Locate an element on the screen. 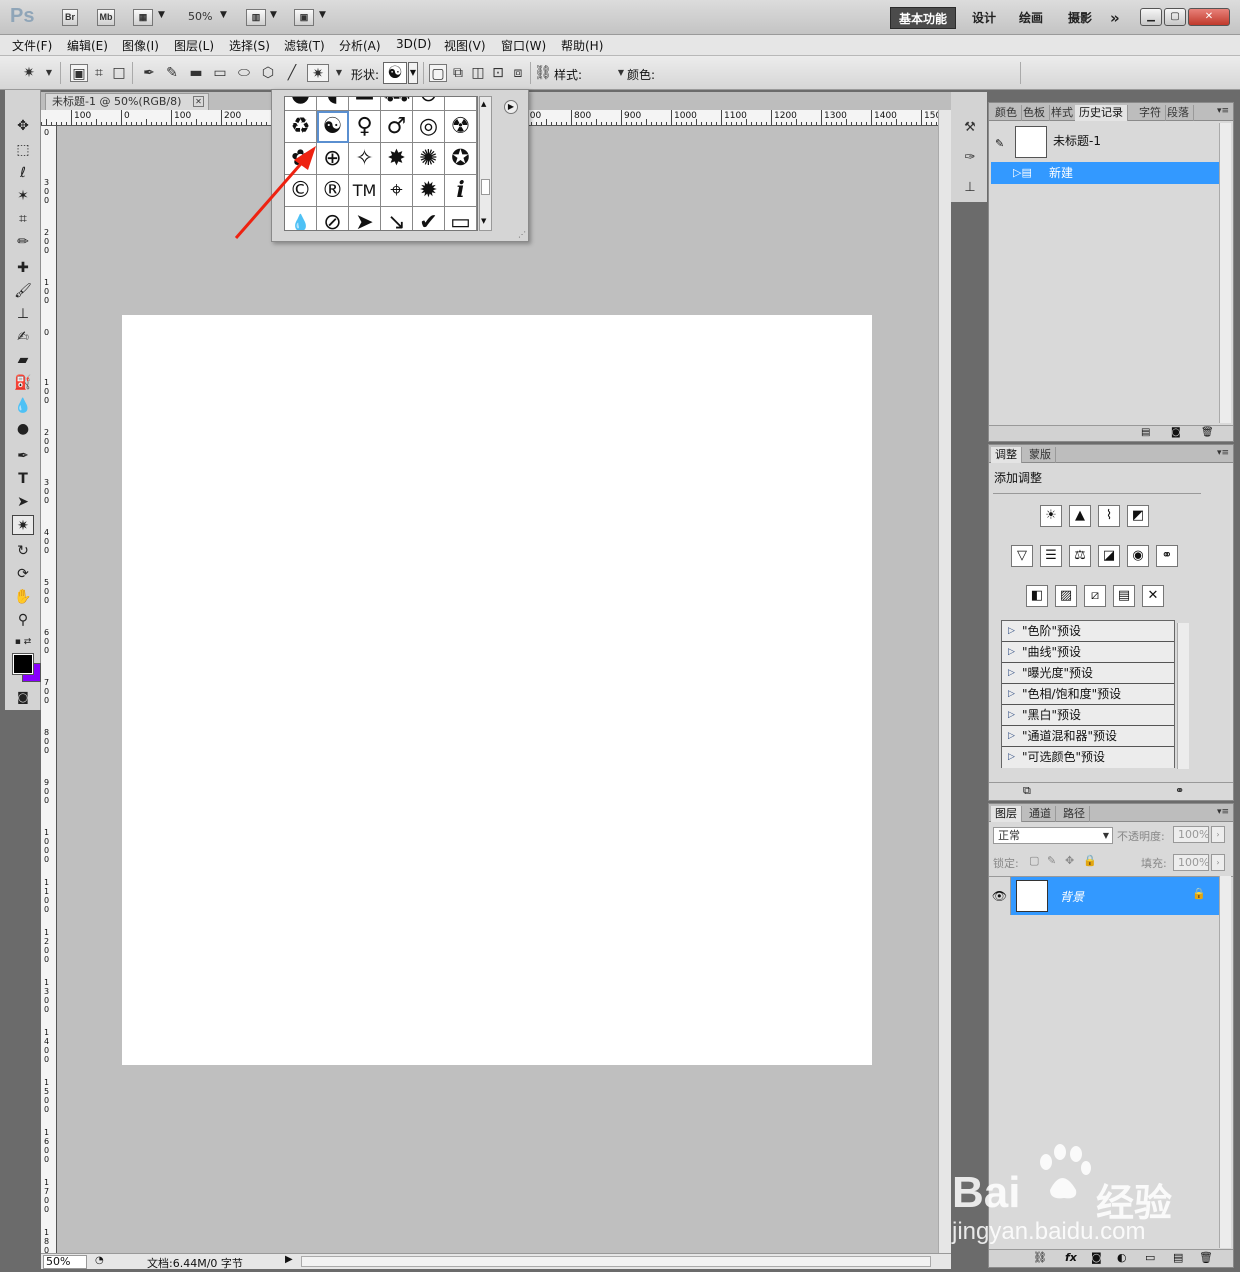 The width and height of the screenshot is (1240, 1272). zoom-tool-icon: ⚲ is located at coordinates (23, 620).